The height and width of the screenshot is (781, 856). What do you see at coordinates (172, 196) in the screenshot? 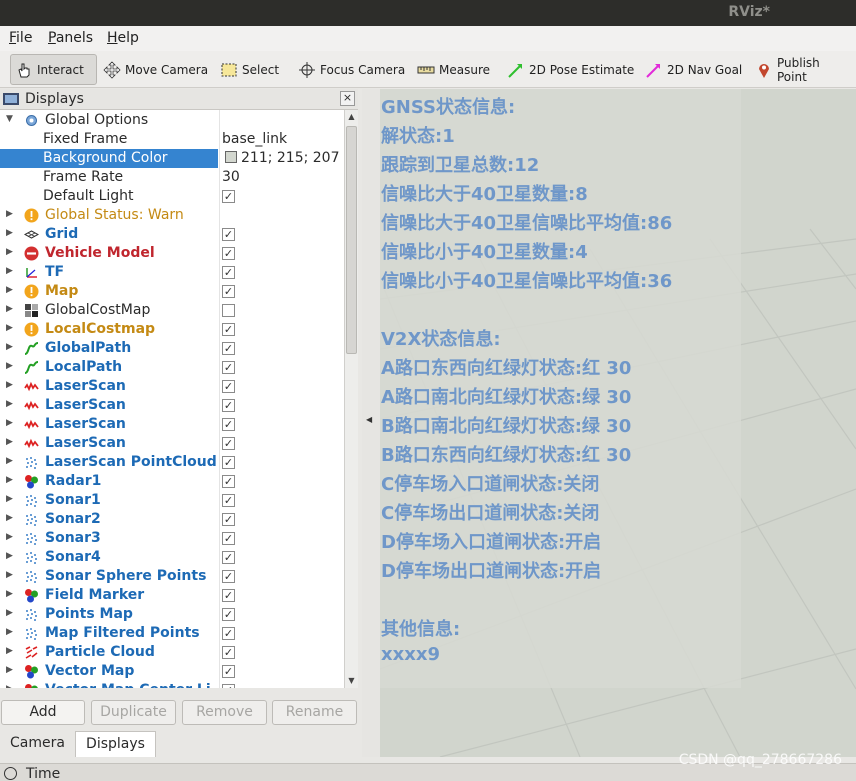
I see `tree-row-default-light: Default Light ✓` at bounding box center [172, 196].